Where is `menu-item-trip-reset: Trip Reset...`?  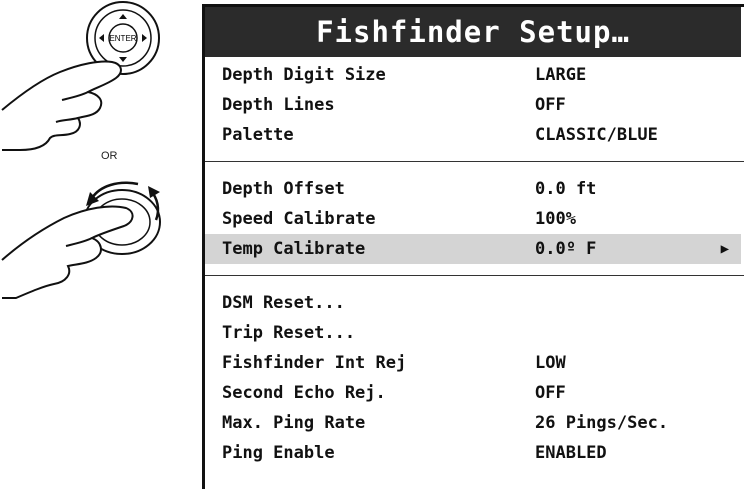
menu-item-trip-reset: Trip Reset... is located at coordinates (474, 333).